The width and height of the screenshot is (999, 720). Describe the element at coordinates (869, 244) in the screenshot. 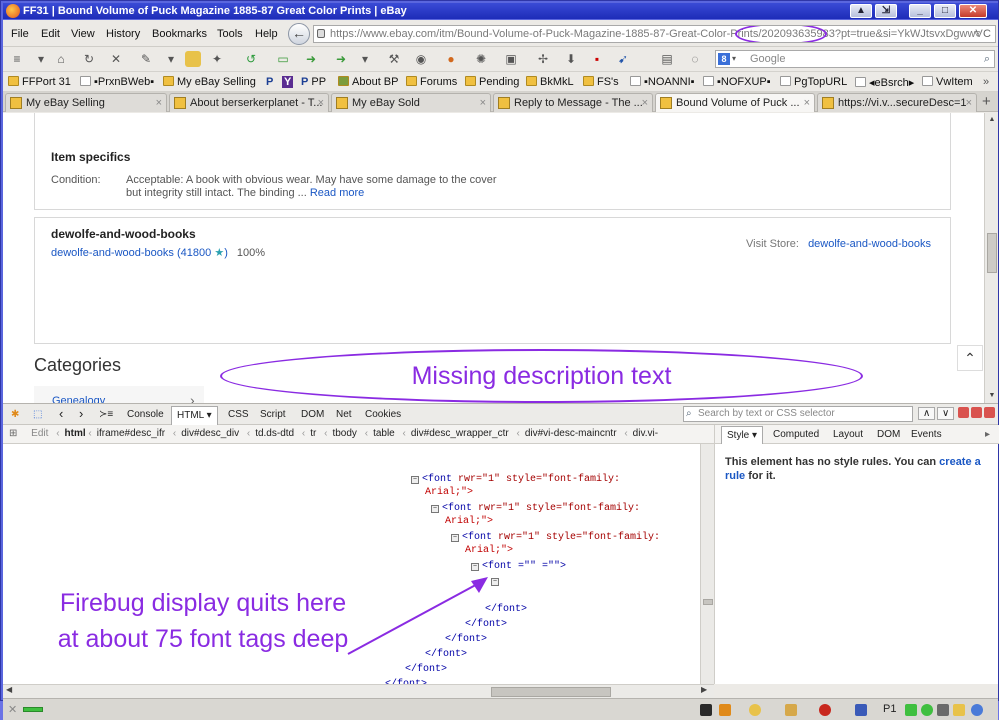

I see `store-link: dewolfe-and-wood-books` at that location.